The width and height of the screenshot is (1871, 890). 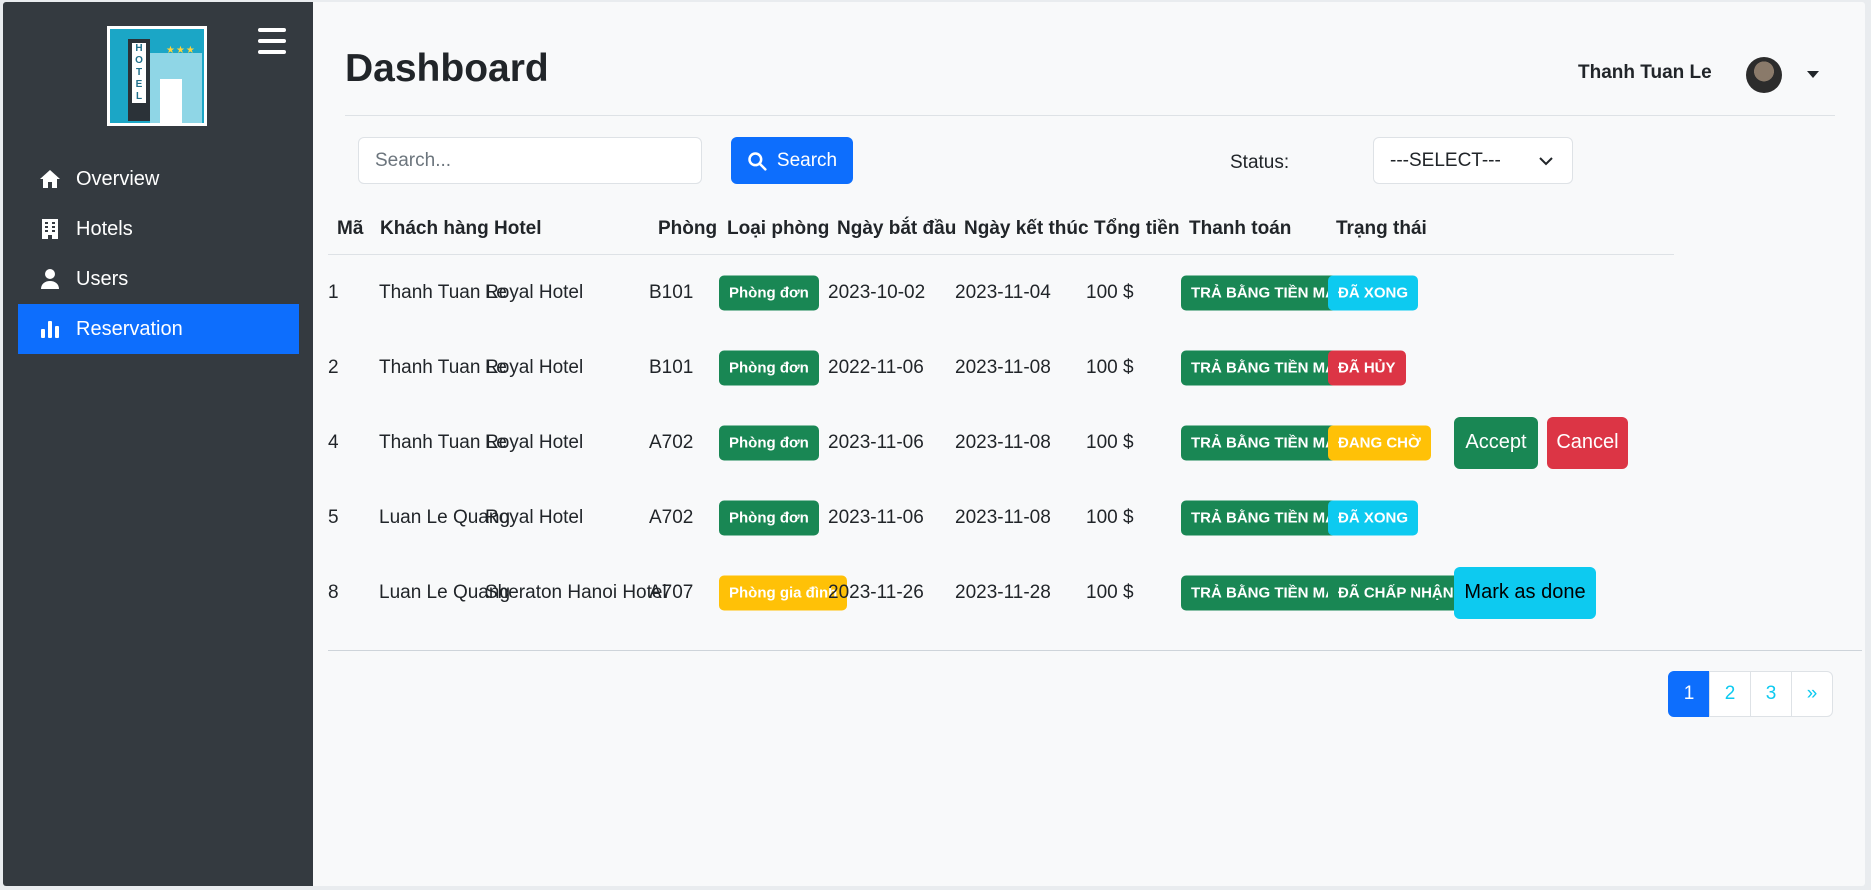 I want to click on status-select-value: ---SELECT---, so click(x=1445, y=160).